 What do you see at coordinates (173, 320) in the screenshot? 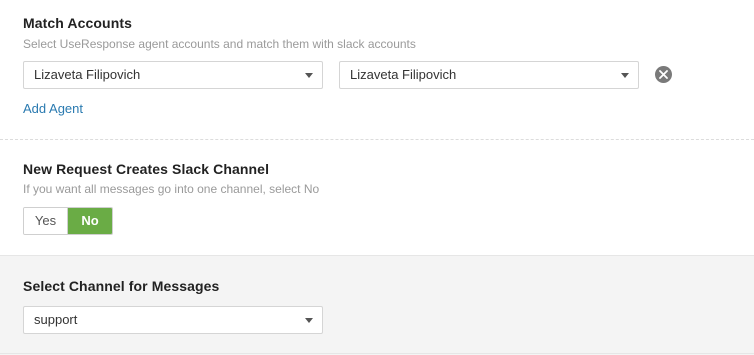
I see `channel-select: support` at bounding box center [173, 320].